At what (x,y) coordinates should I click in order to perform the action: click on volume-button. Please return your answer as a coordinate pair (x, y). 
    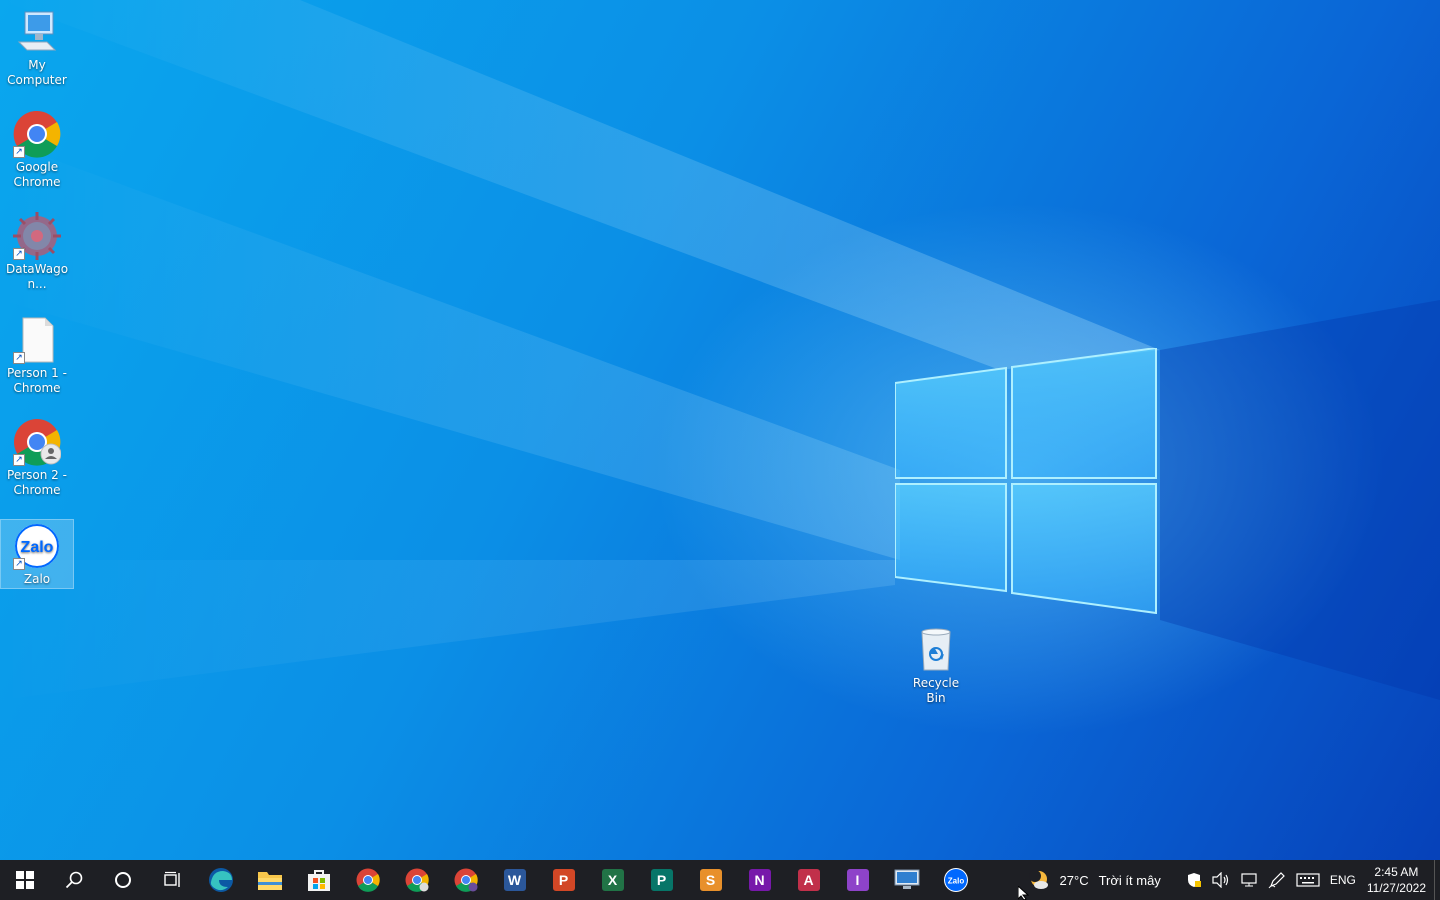
    Looking at the image, I should click on (1221, 880).